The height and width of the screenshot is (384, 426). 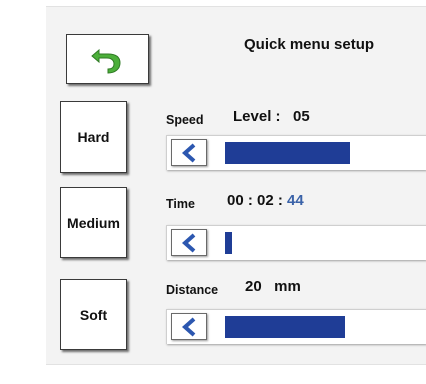 I want to click on distance-level-fill, so click(x=285, y=327).